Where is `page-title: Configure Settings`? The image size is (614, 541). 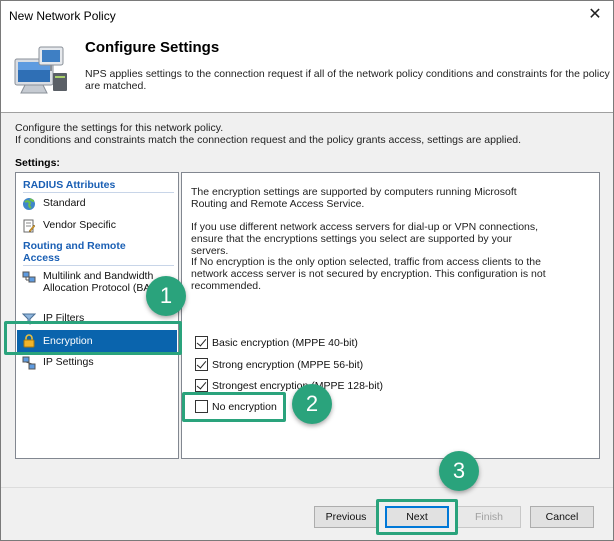
page-title: Configure Settings is located at coordinates (152, 47).